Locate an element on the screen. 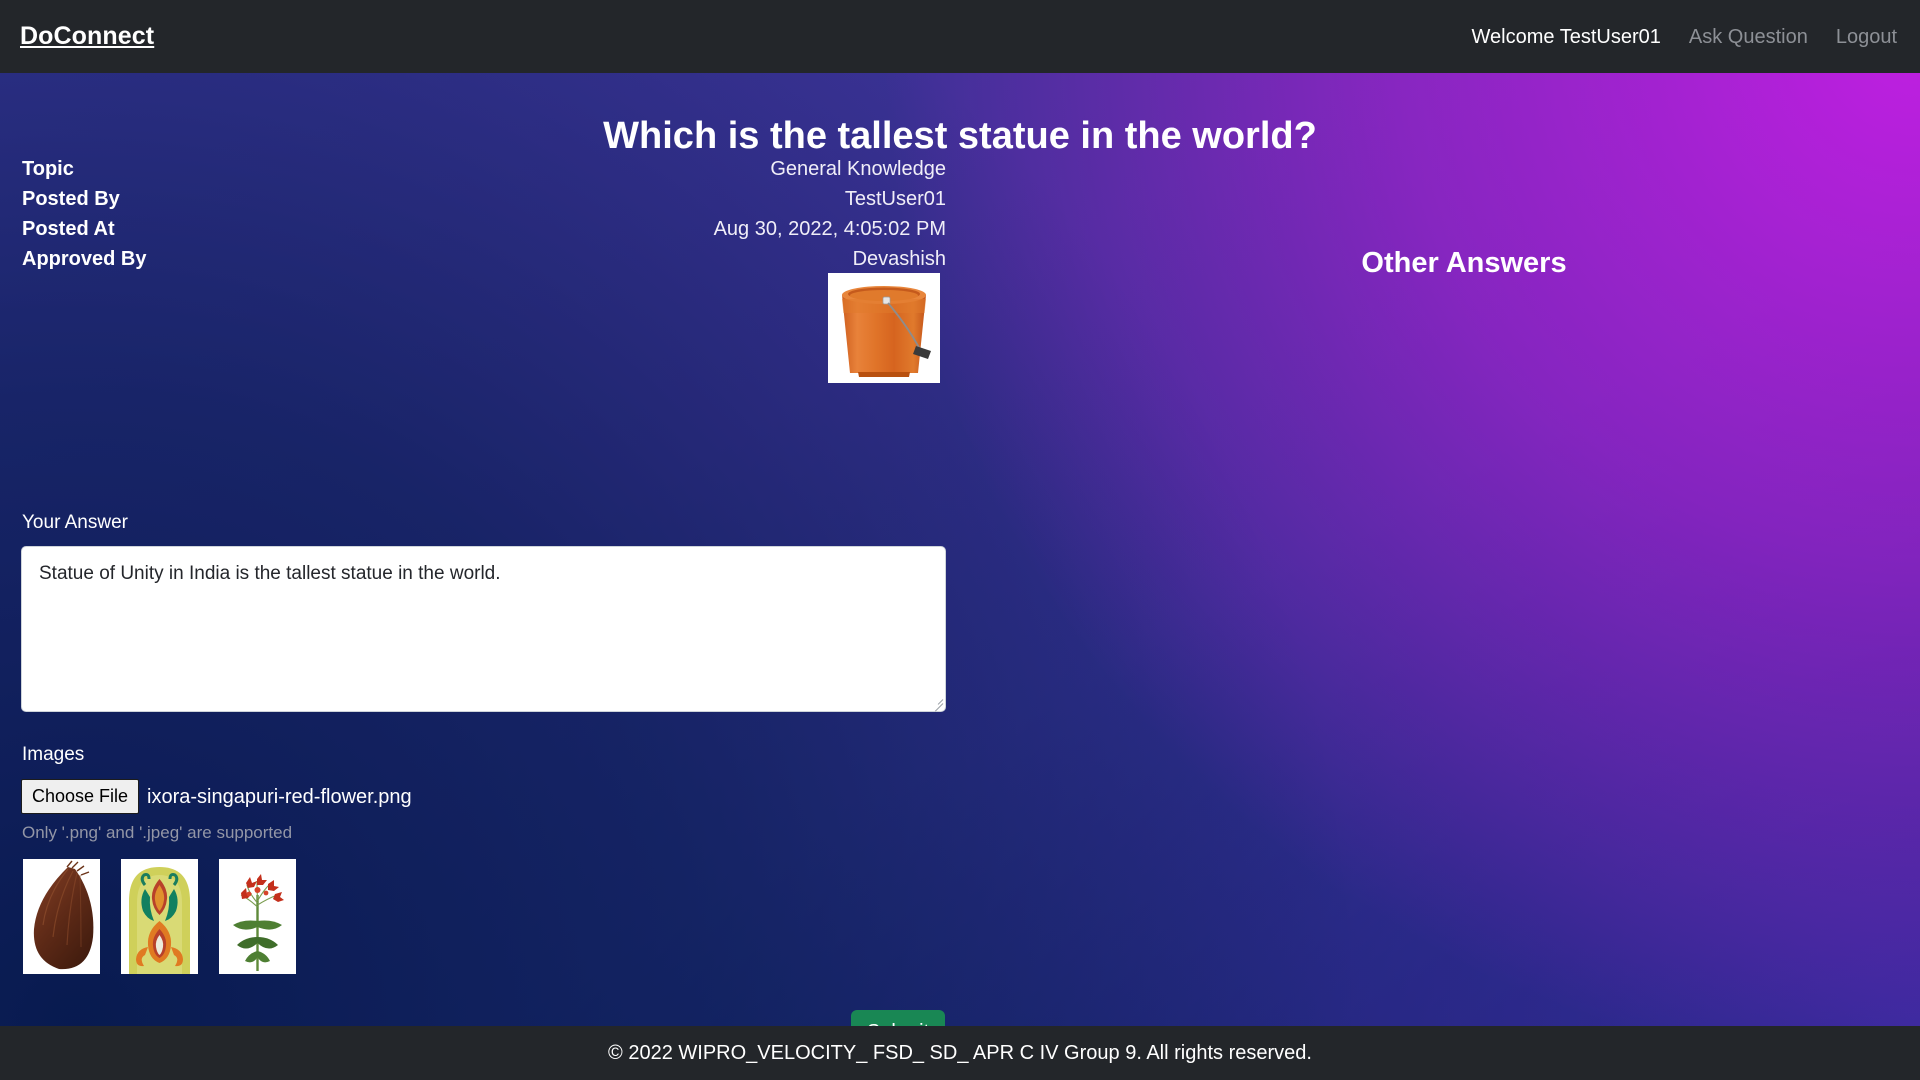 This screenshot has width=1920, height=1080. welcome-user-label: Welcome TestUser01 is located at coordinates (1566, 36).